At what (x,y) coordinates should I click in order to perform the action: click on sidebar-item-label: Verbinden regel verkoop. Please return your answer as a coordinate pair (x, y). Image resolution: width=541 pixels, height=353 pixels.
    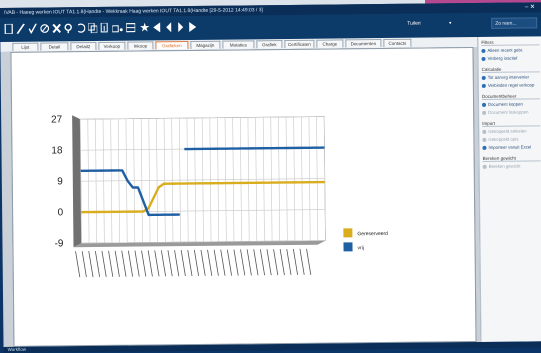
    Looking at the image, I should click on (511, 84).